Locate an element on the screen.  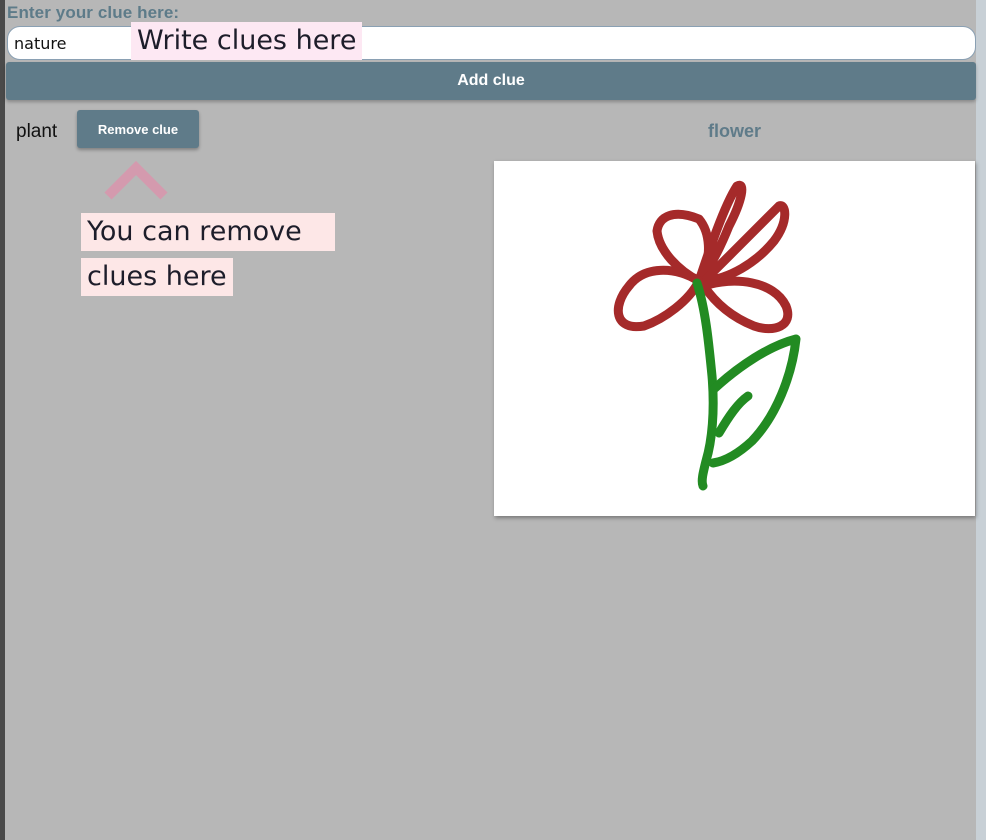
flower-stem is located at coordinates (705, 384).